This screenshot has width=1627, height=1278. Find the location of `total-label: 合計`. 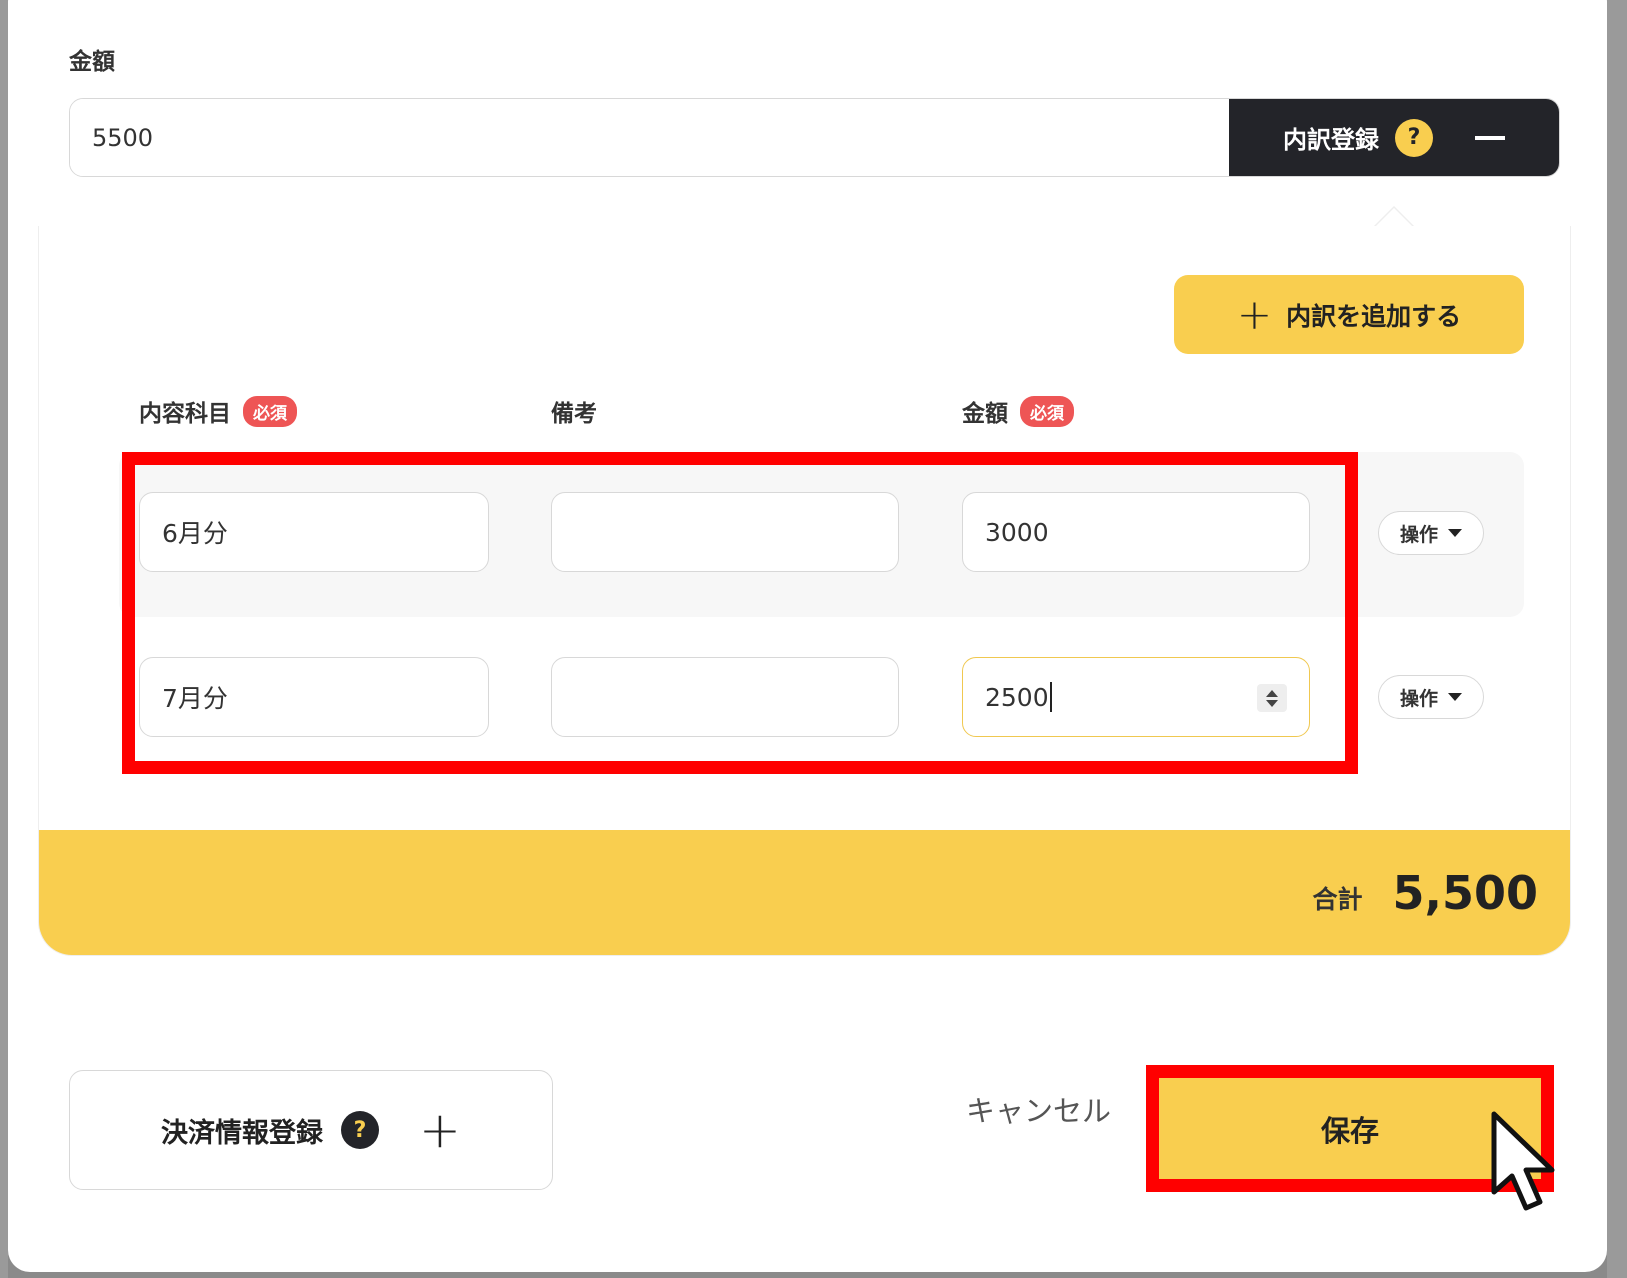

total-label: 合計 is located at coordinates (1337, 899).